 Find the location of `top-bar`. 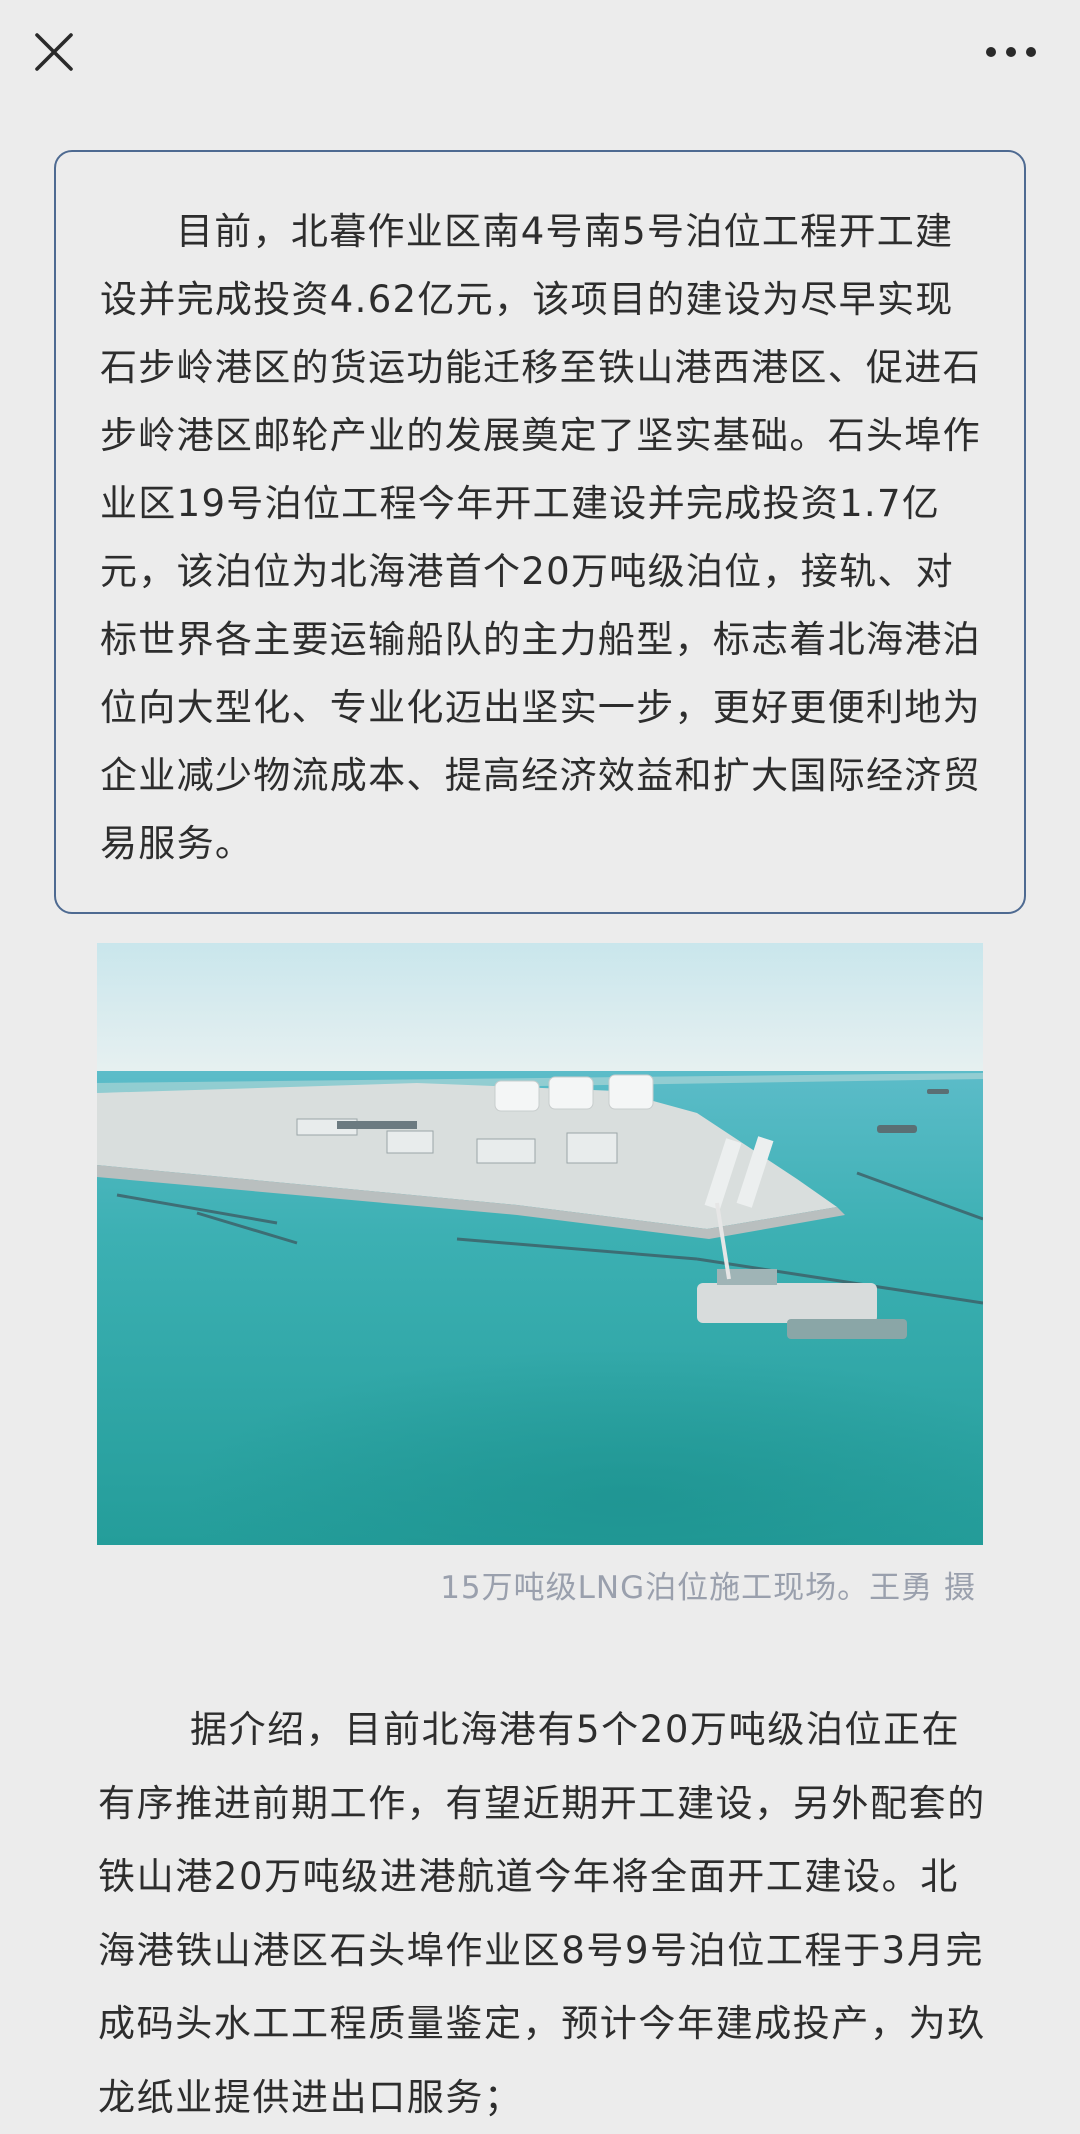

top-bar is located at coordinates (540, 55).